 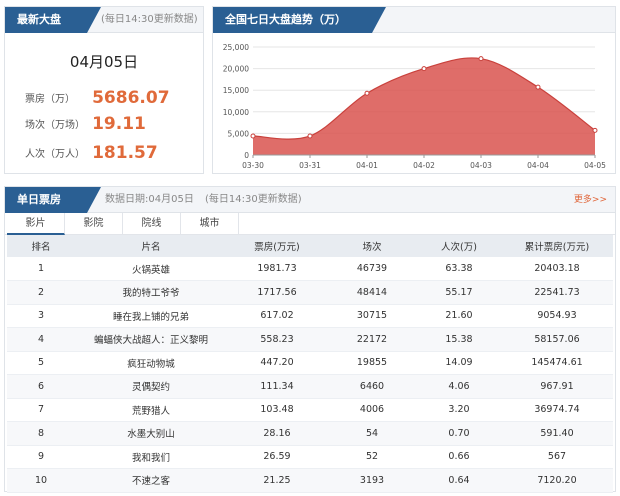 I want to click on stat-value: 19.11, so click(x=119, y=123).